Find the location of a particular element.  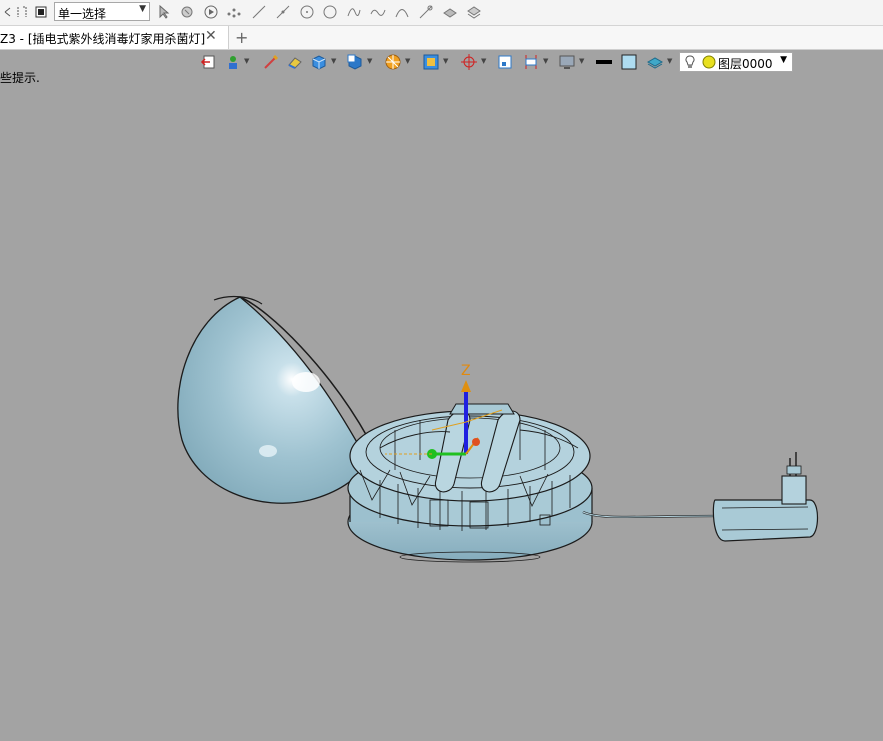

tab-title: Z3 - [插电式紫外线消毒灯家用杀菌灯] is located at coordinates (103, 39).